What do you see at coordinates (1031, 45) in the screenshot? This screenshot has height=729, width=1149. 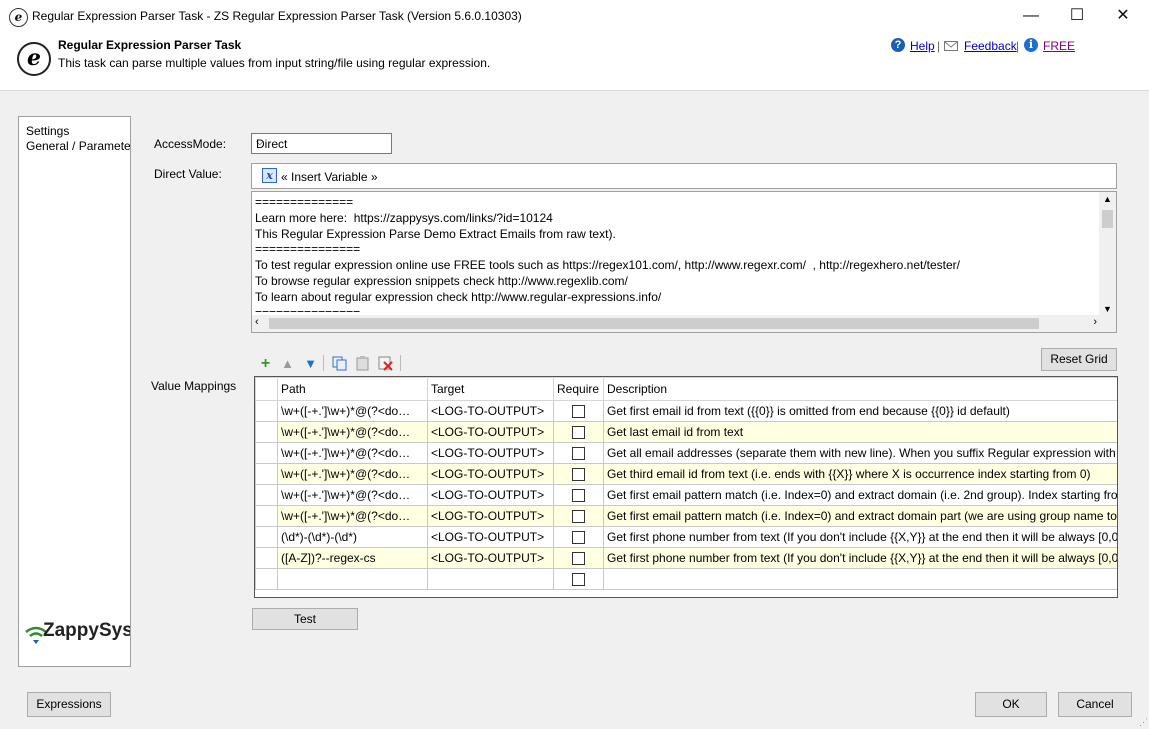 I see `info-icon: i` at bounding box center [1031, 45].